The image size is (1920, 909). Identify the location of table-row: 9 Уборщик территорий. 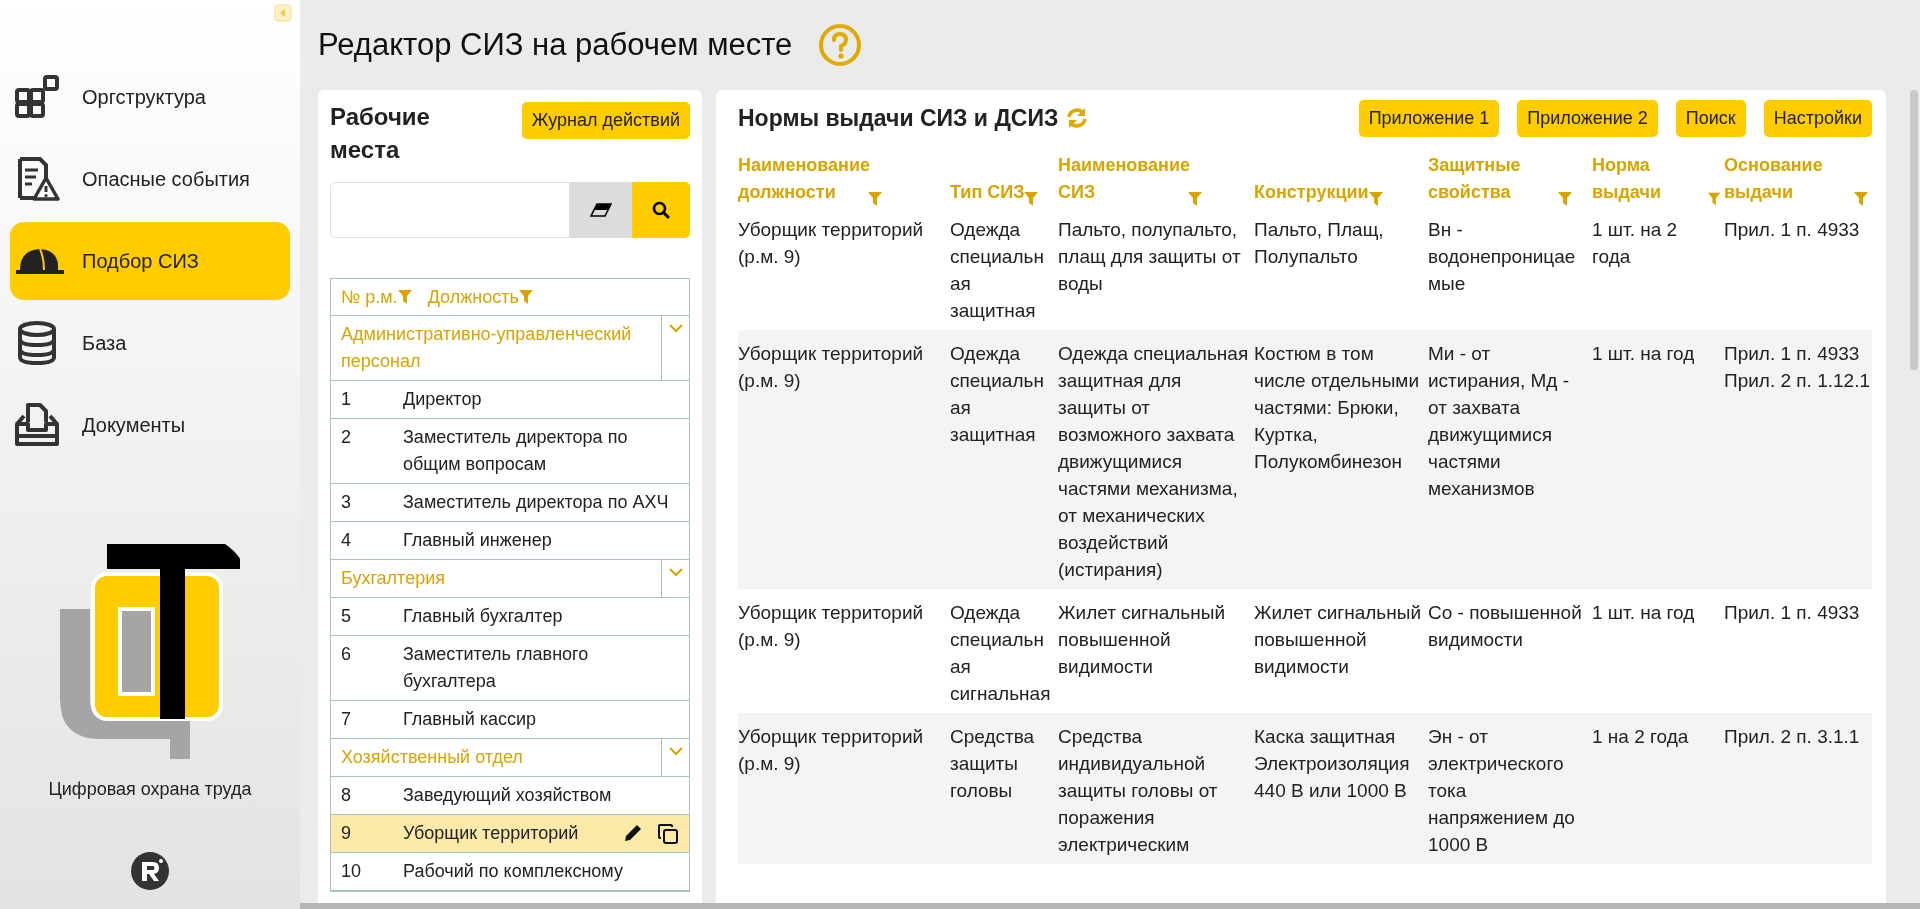
(510, 834).